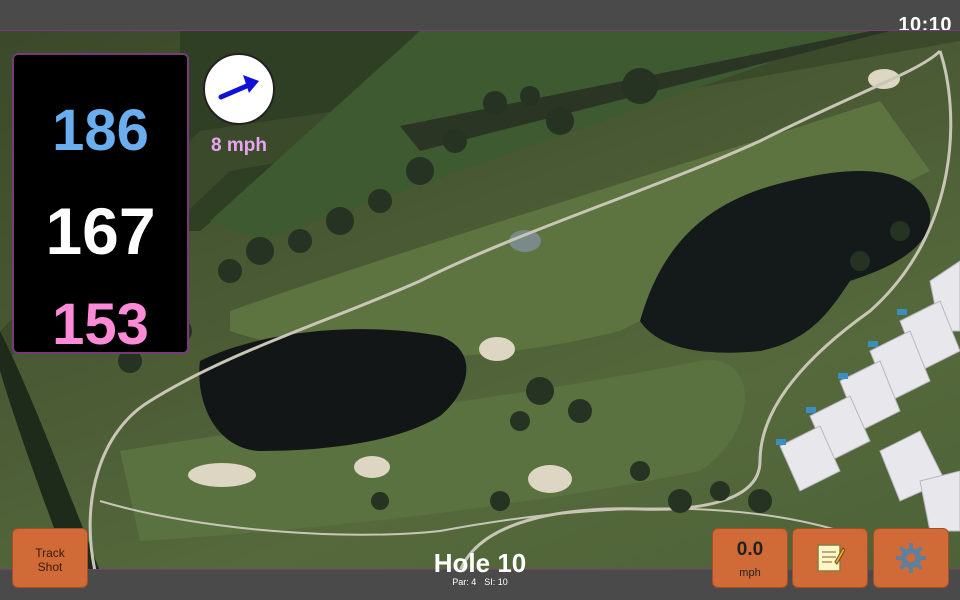 The height and width of the screenshot is (600, 960). I want to click on wind-arrow-icon, so click(238, 87).